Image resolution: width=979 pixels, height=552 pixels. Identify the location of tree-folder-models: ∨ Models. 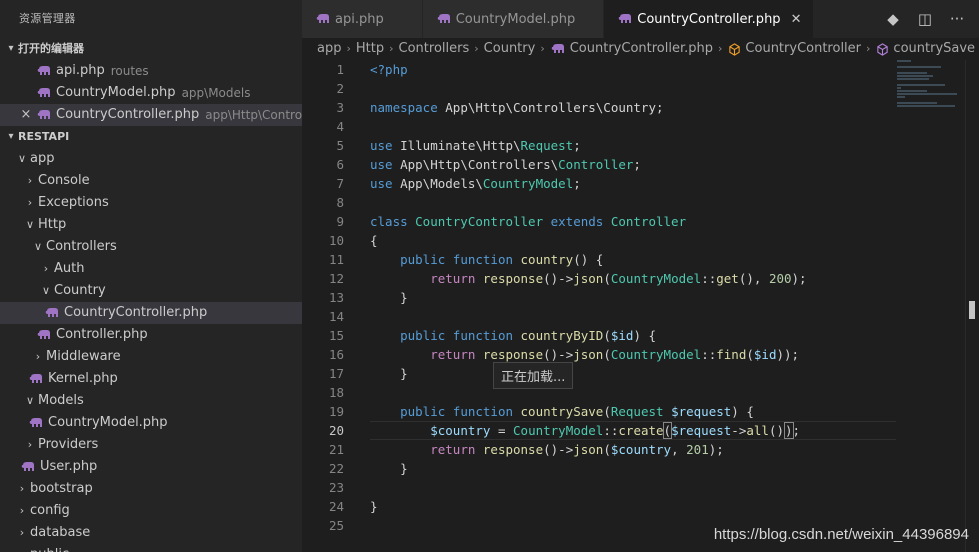
(151, 401).